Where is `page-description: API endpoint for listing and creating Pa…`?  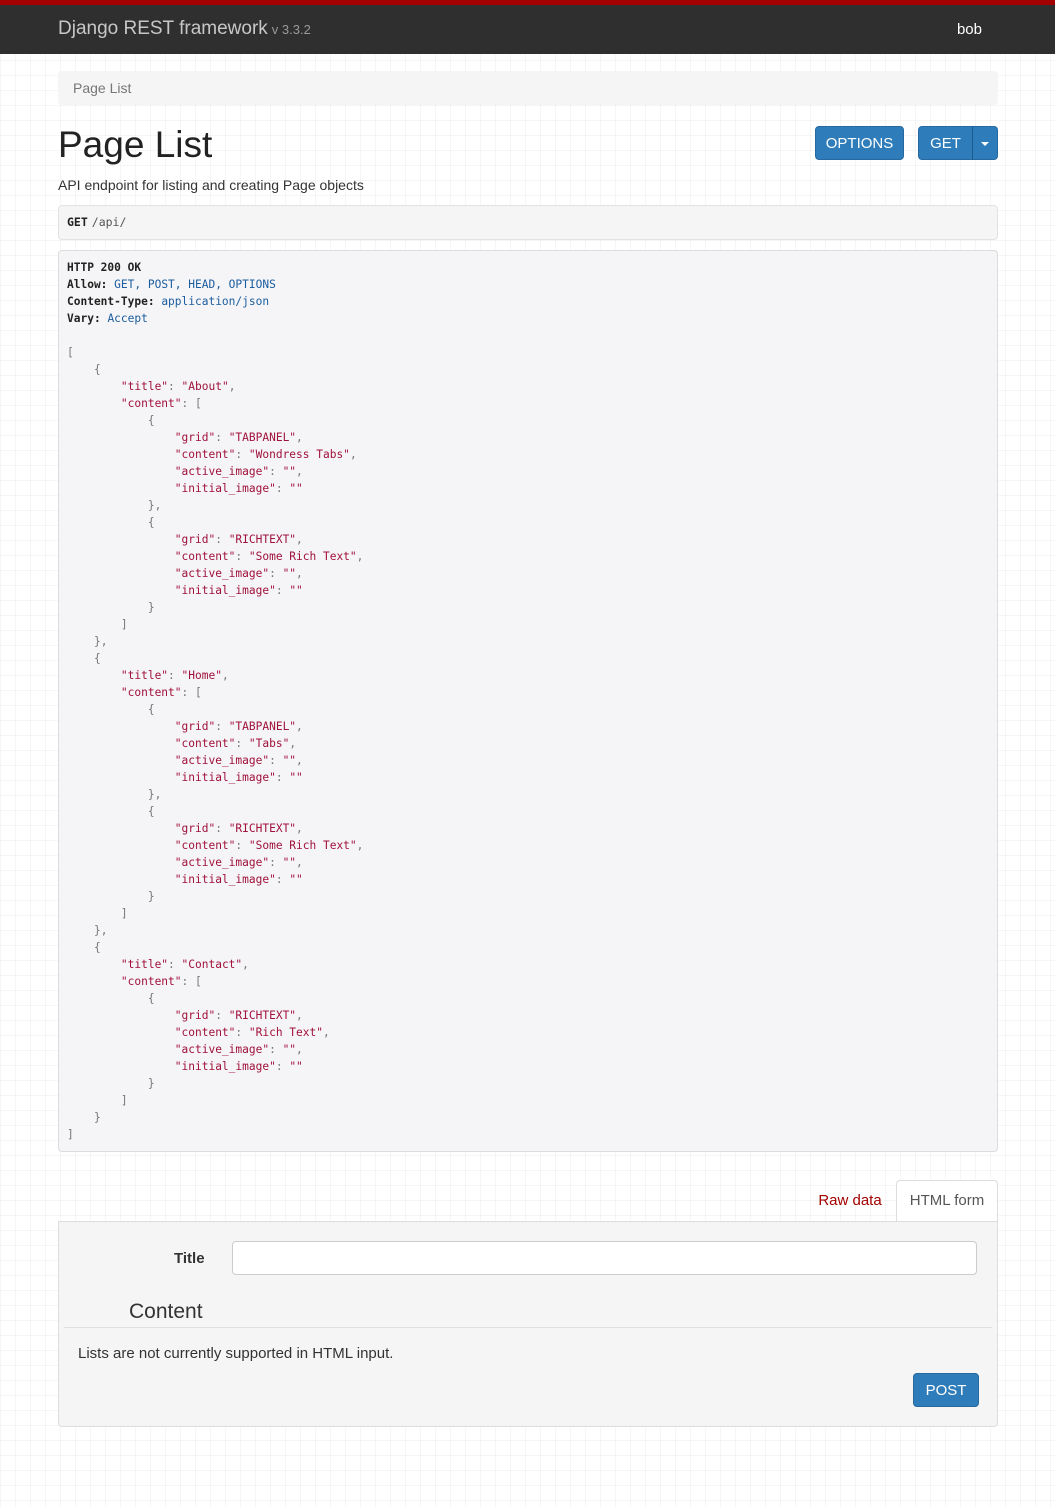 page-description: API endpoint for listing and creating Pa… is located at coordinates (211, 185).